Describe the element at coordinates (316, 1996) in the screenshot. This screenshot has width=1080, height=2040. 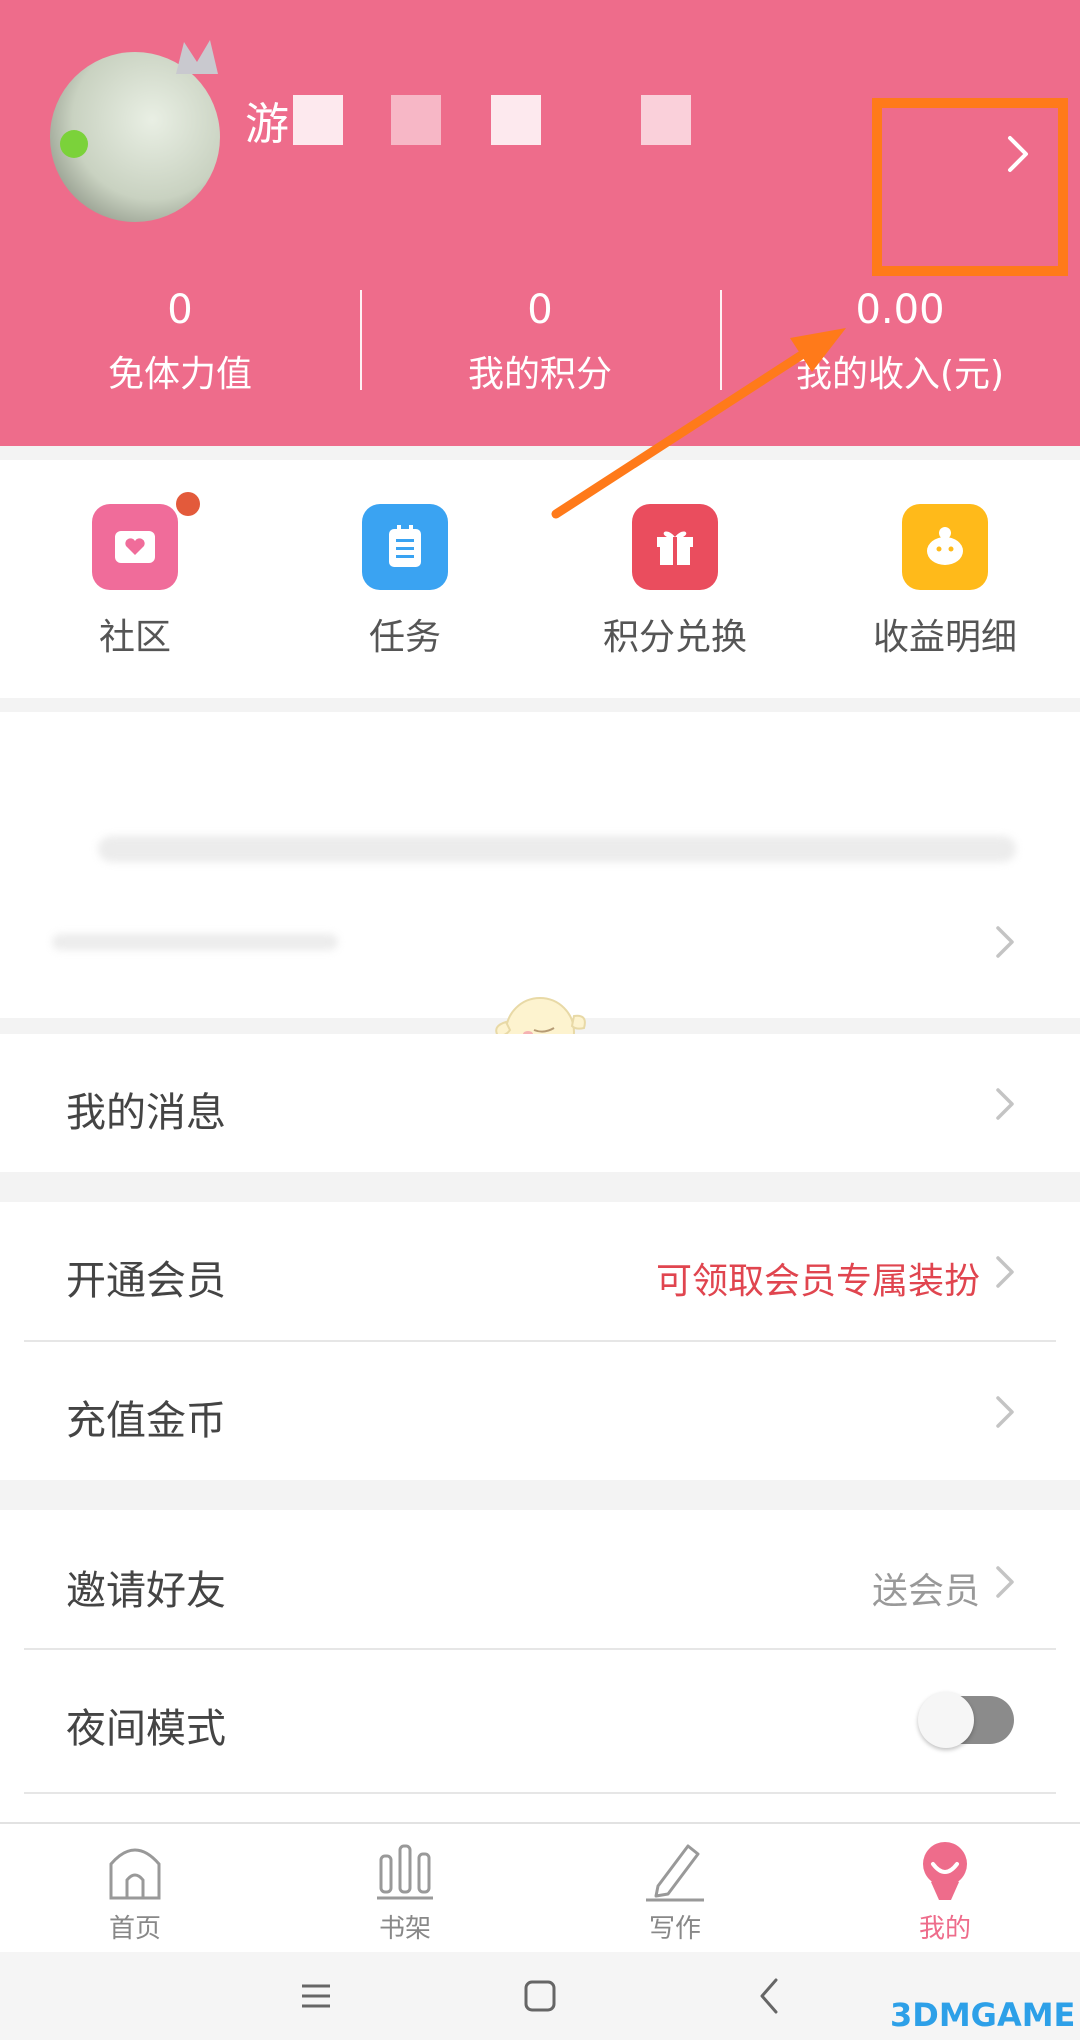
I see `menu-icon` at that location.